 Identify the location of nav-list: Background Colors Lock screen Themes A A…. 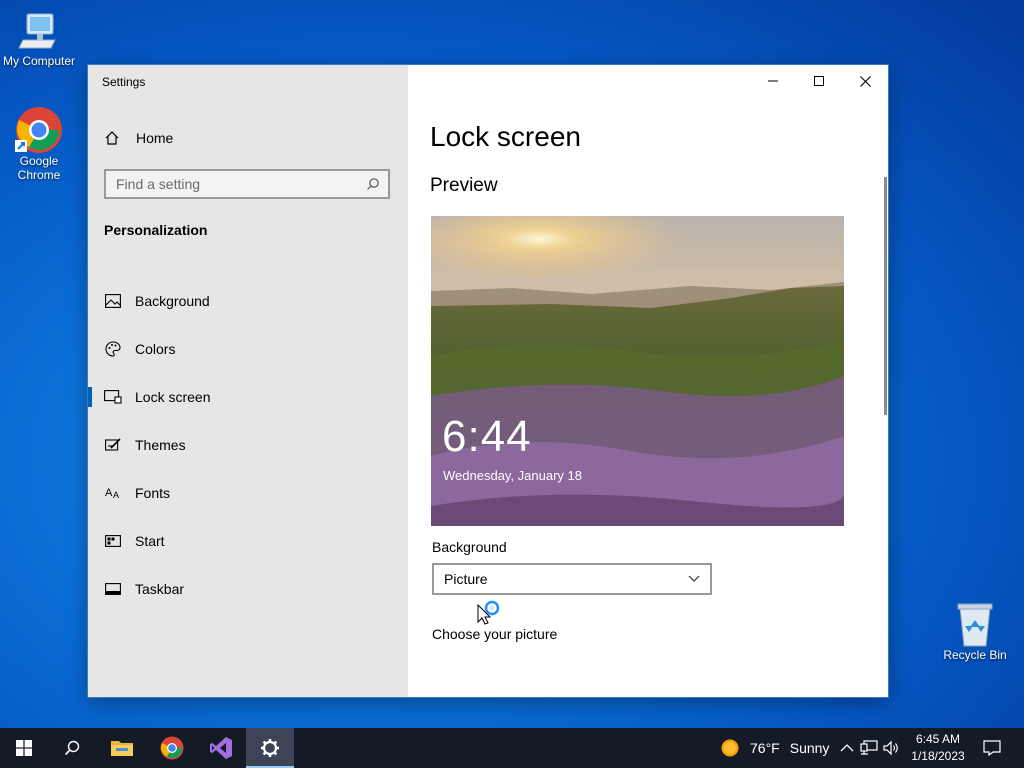
(248, 445).